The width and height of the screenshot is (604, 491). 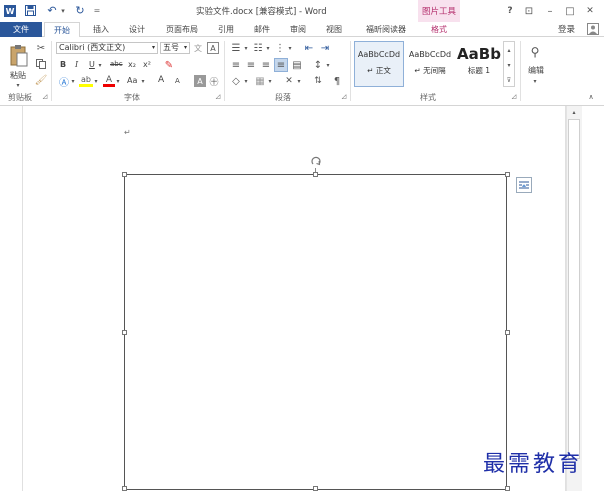 What do you see at coordinates (64, 82) in the screenshot?
I see `text-effects-icon: Ⓐ` at bounding box center [64, 82].